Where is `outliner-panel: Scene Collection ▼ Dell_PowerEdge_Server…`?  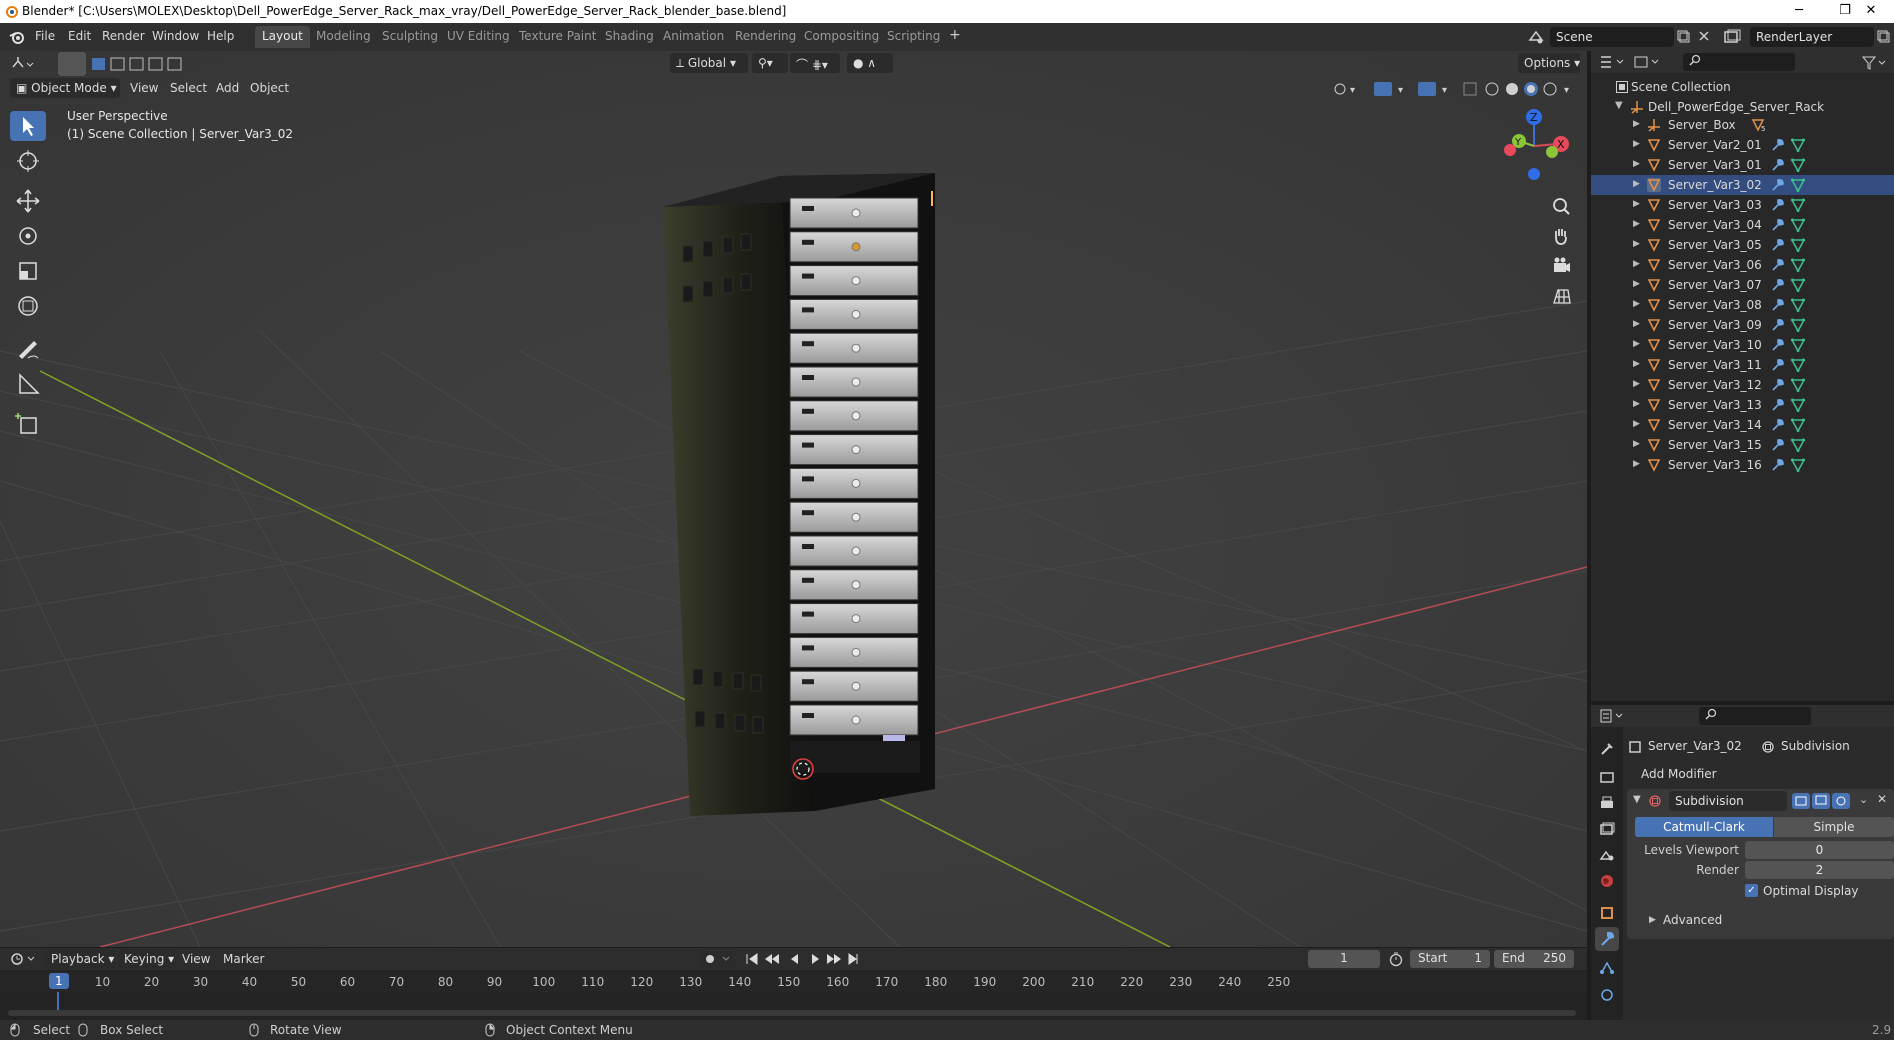 outliner-panel: Scene Collection ▼ Dell_PowerEdge_Server… is located at coordinates (1742, 376).